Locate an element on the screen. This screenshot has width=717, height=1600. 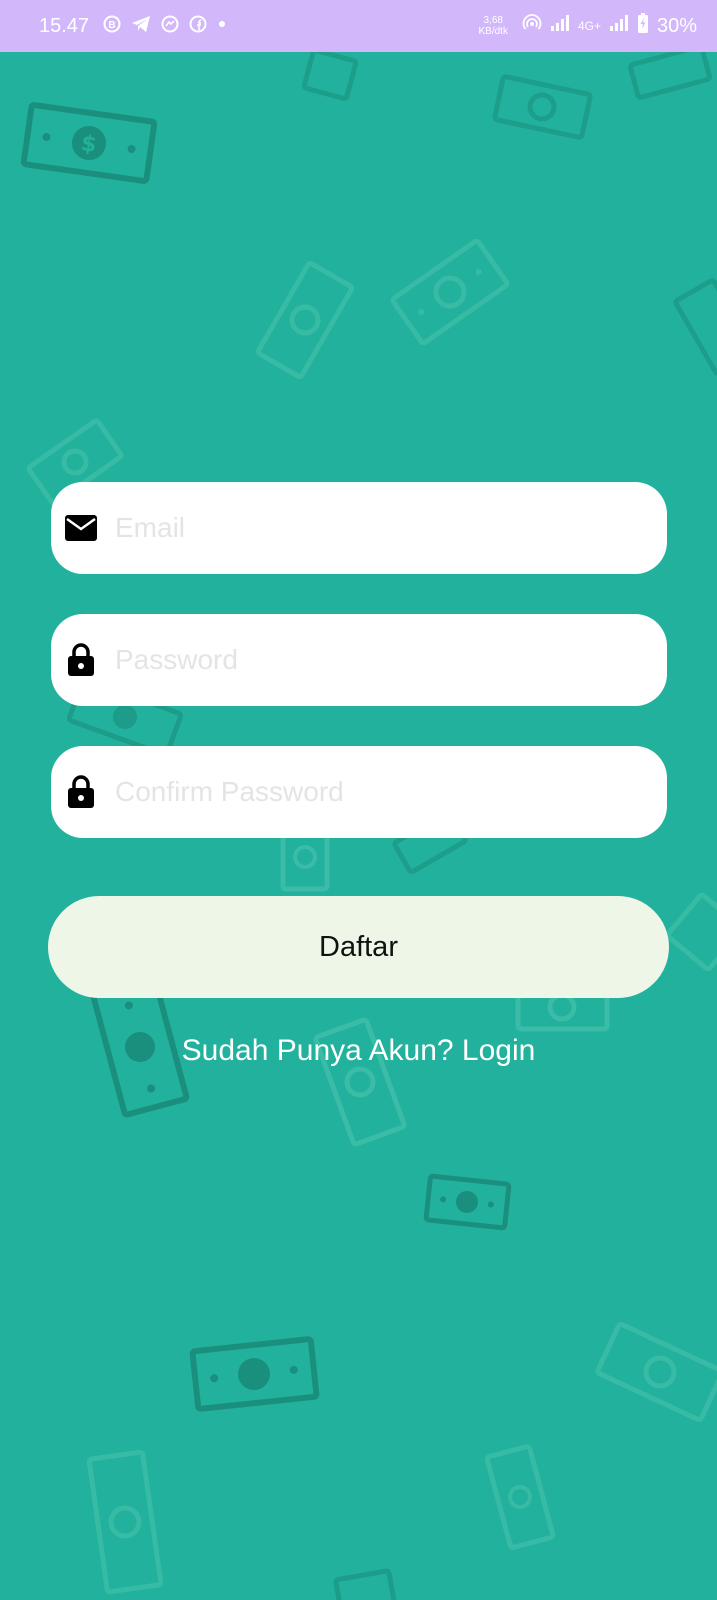
dot-icon is located at coordinates (222, 26).